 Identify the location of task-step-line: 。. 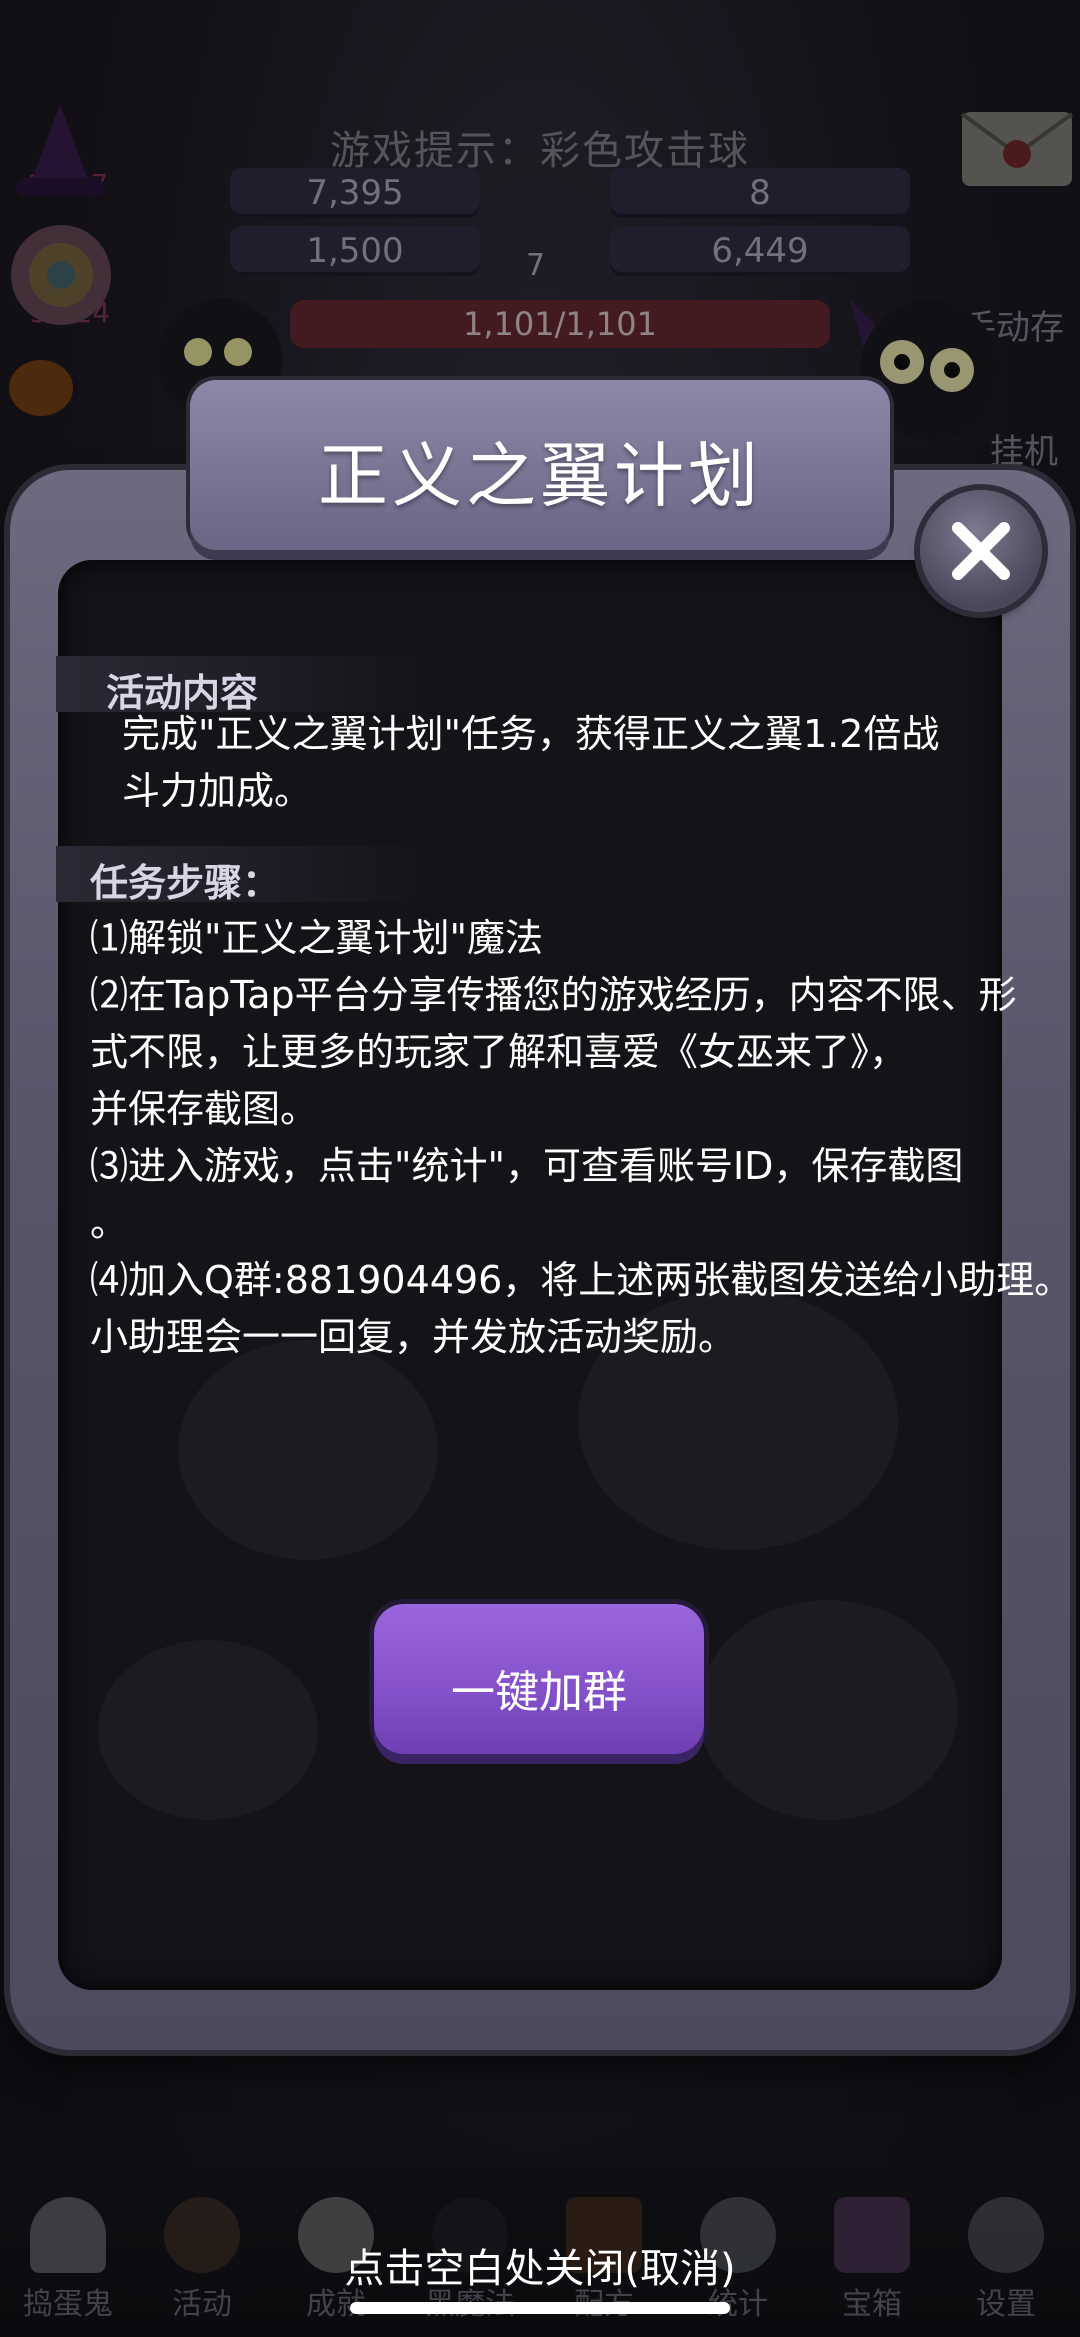
(109, 1223).